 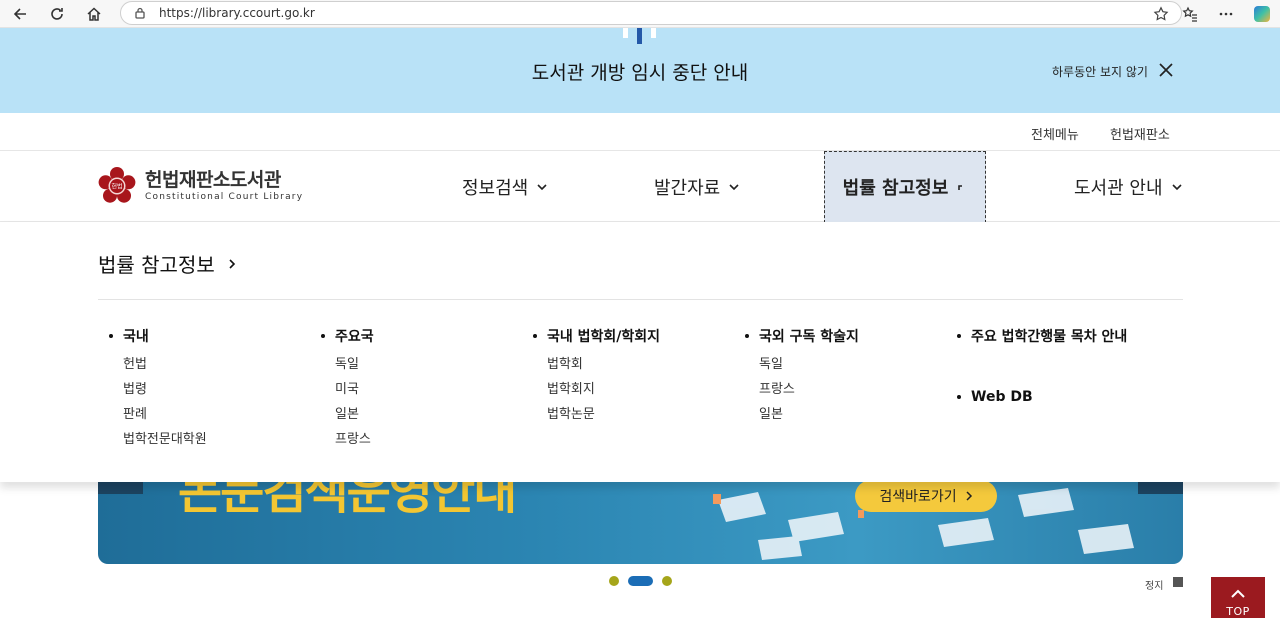 I want to click on column-heading: 국외 구독 학술지, so click(x=797, y=336).